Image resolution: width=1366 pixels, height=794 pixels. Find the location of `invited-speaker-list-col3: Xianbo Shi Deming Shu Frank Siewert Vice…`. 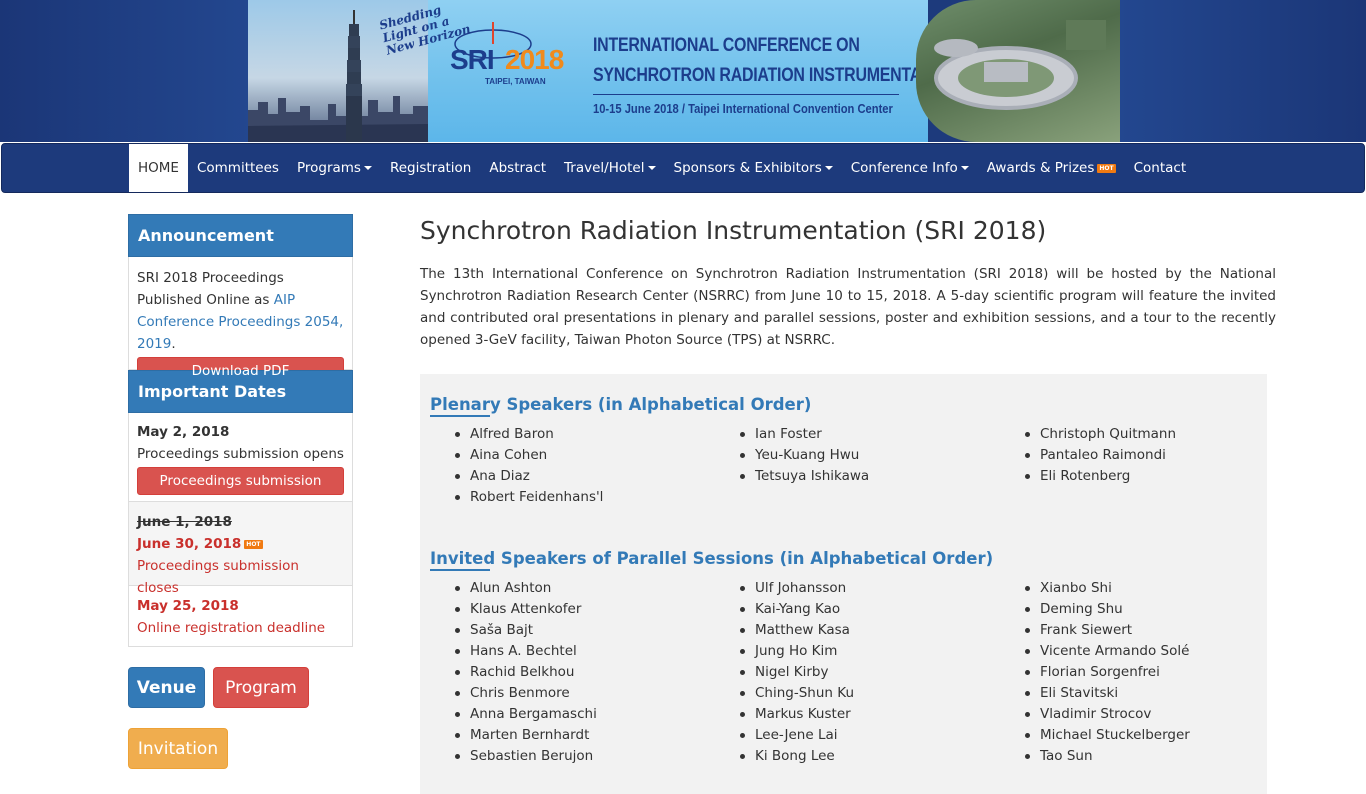

invited-speaker-list-col3: Xianbo Shi Deming Shu Frank Siewert Vice… is located at coordinates (1107, 672).